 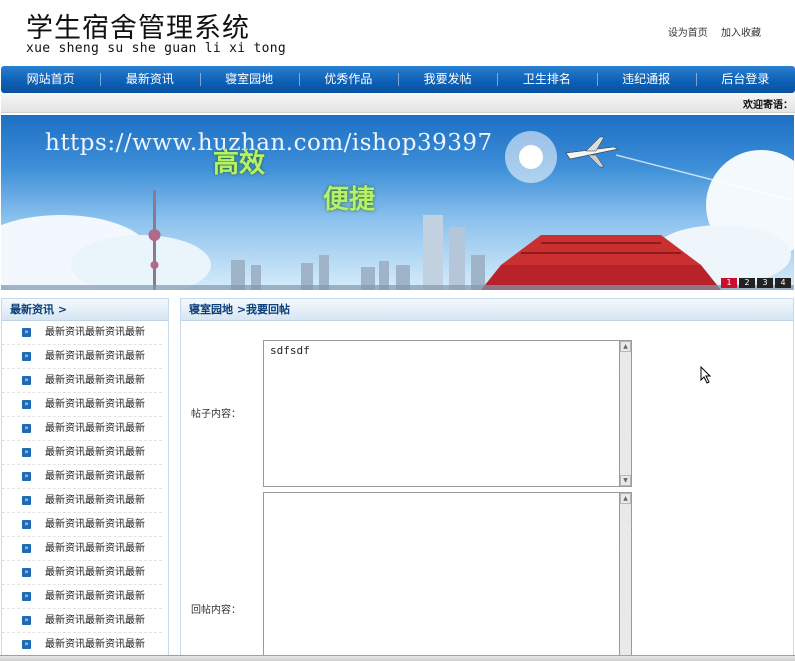 What do you see at coordinates (50, 79) in the screenshot?
I see `nav-item-home: 网站首页` at bounding box center [50, 79].